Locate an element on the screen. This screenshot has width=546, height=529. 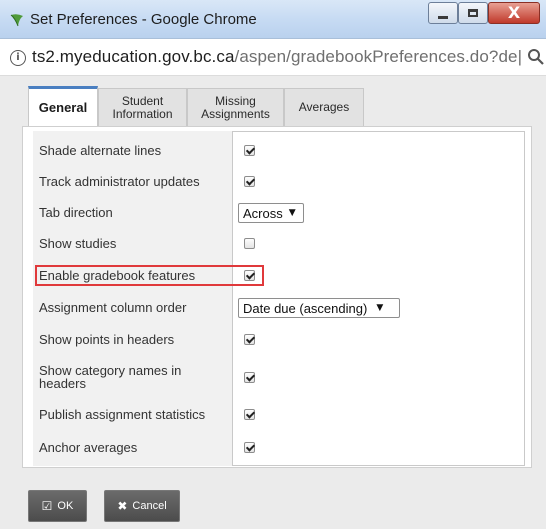
highlight-box is located at coordinates (149, 275).